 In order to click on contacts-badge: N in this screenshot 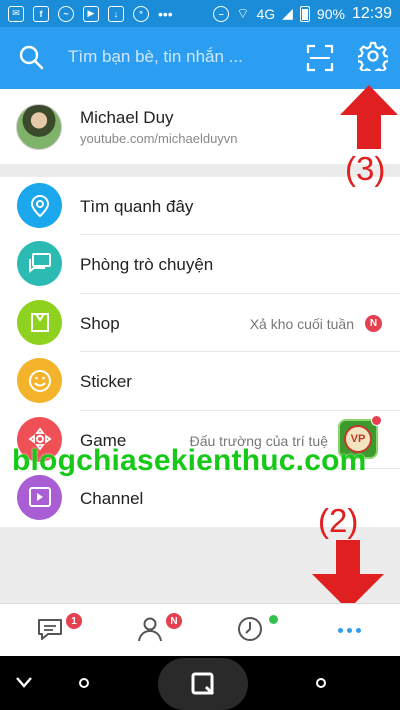, I will do `click(174, 621)`.